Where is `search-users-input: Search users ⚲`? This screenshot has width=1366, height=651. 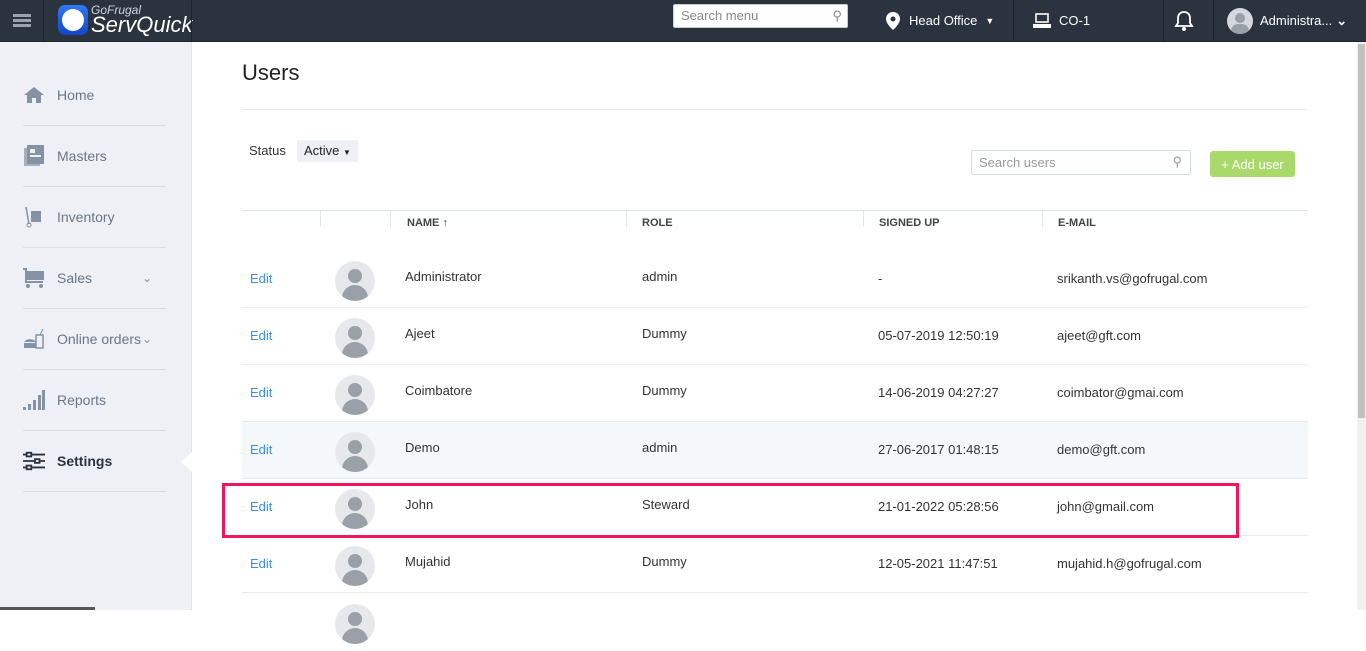 search-users-input: Search users ⚲ is located at coordinates (1081, 162).